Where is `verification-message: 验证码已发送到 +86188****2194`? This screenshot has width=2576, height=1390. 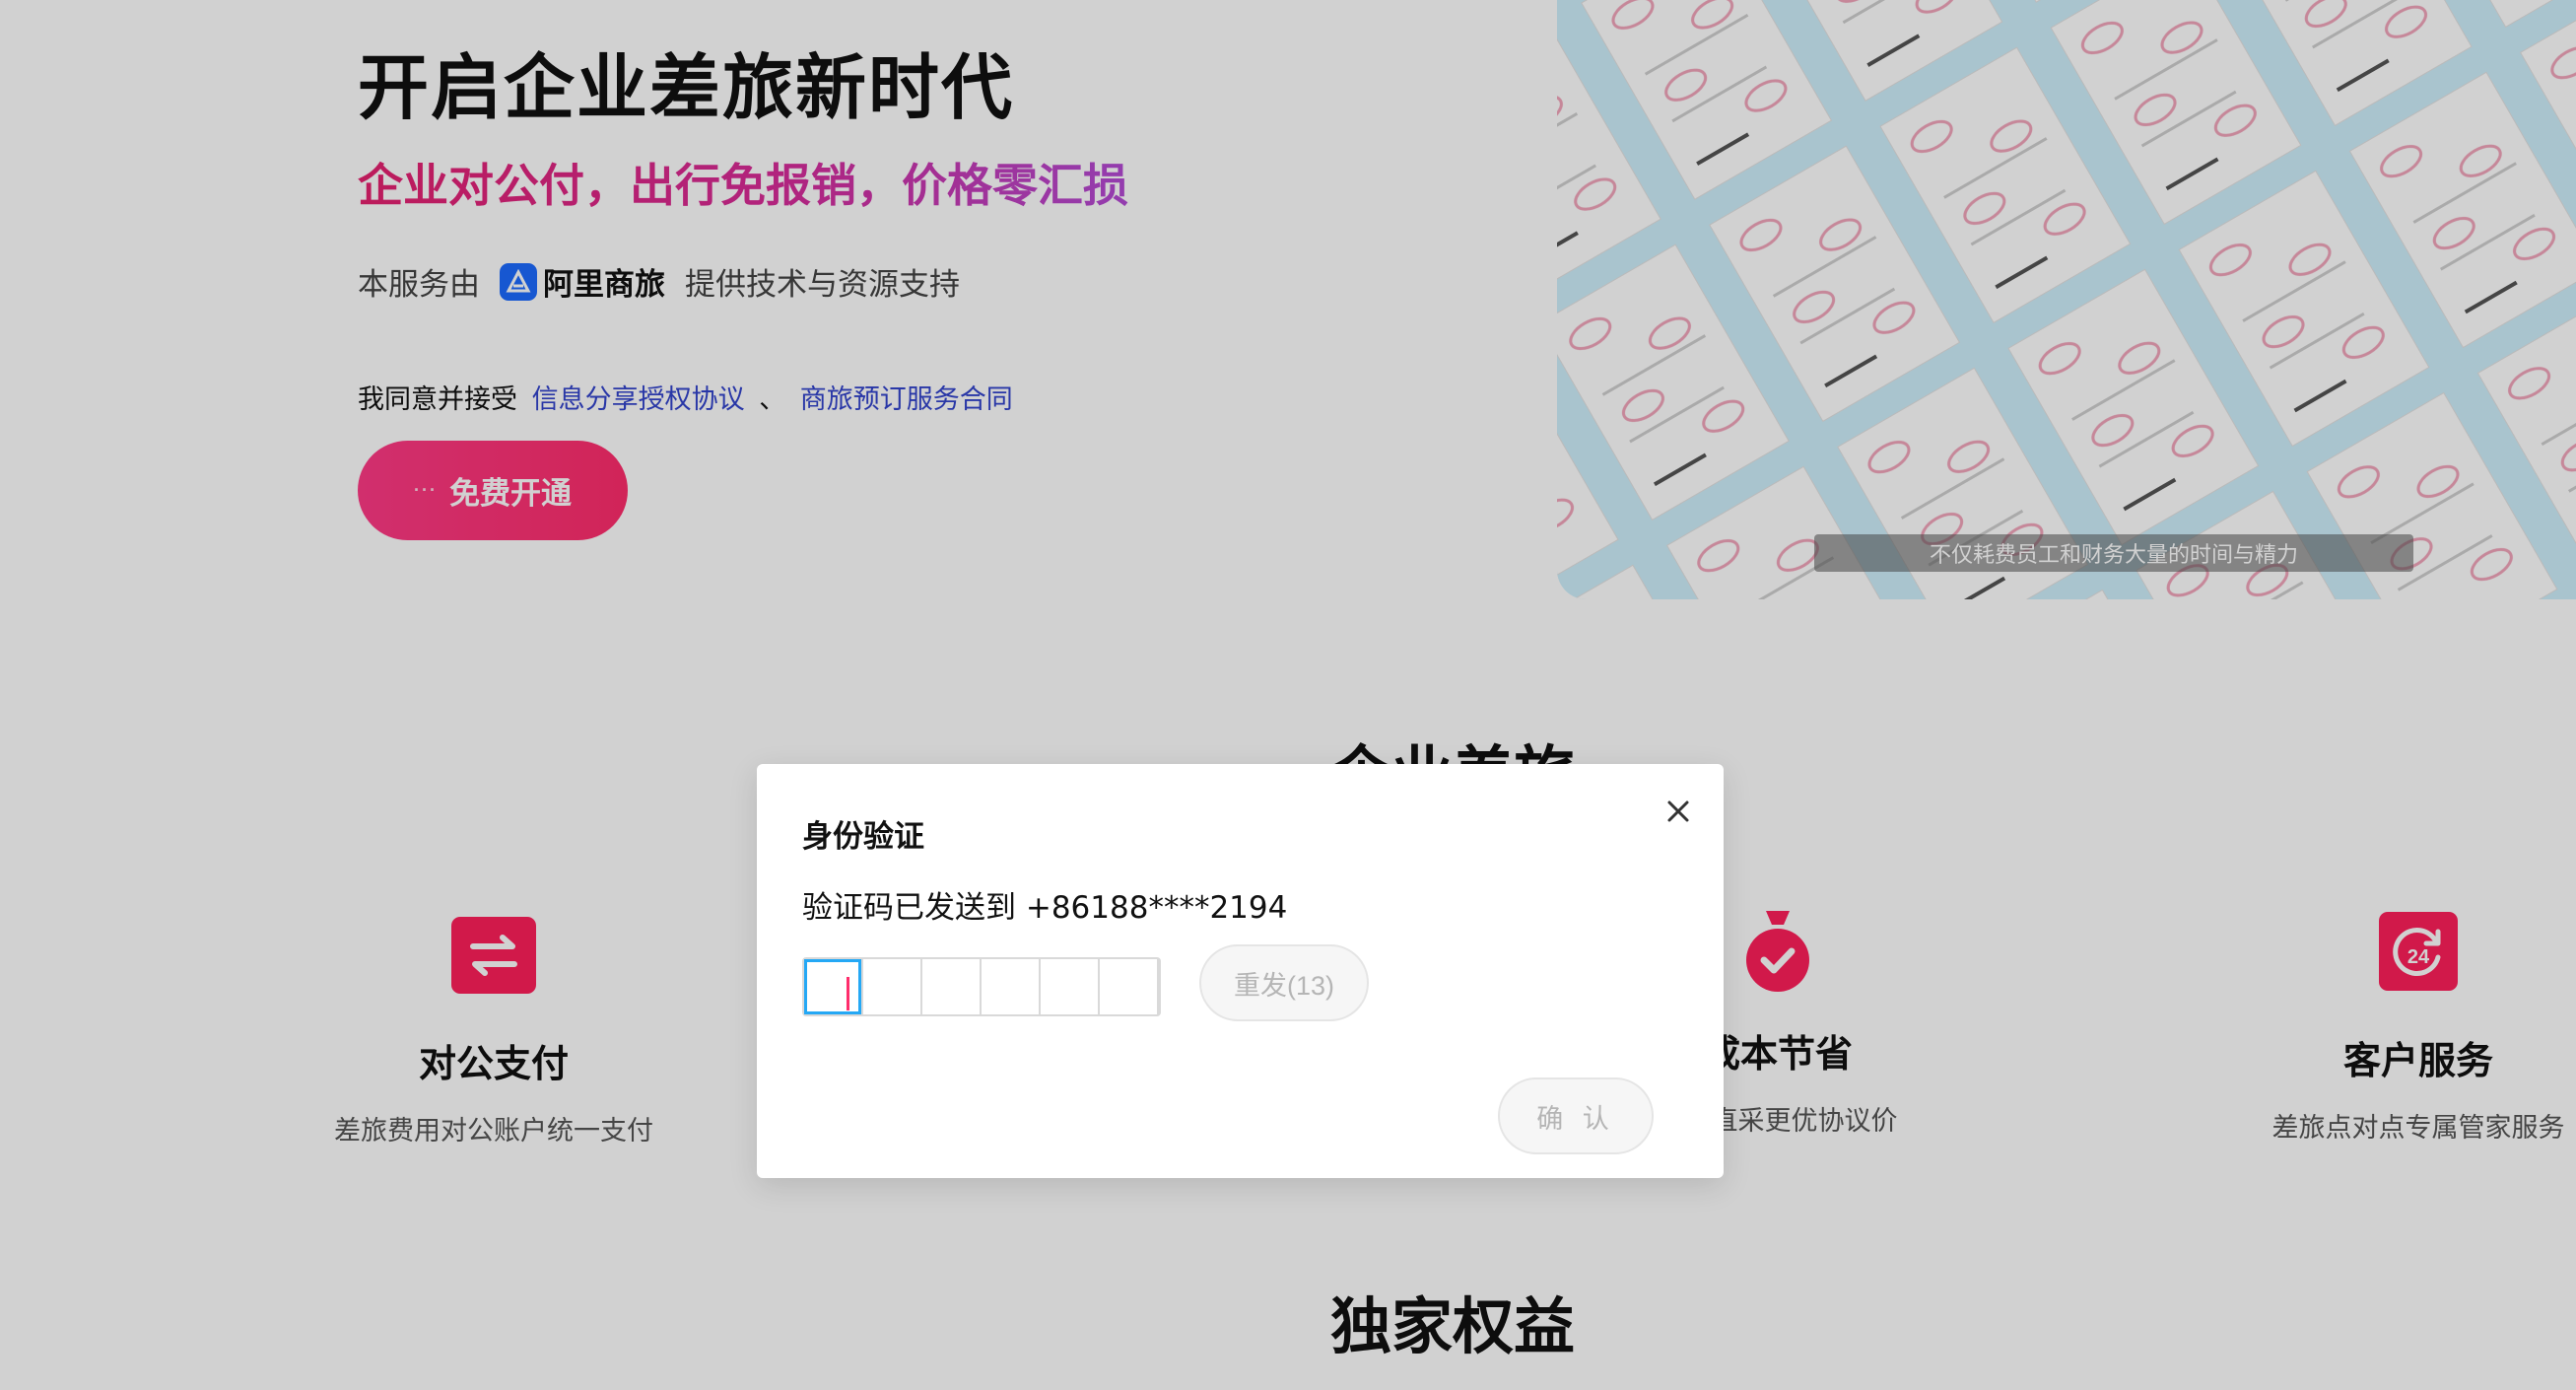
verification-message: 验证码已发送到 +86188****2194 is located at coordinates (1045, 908).